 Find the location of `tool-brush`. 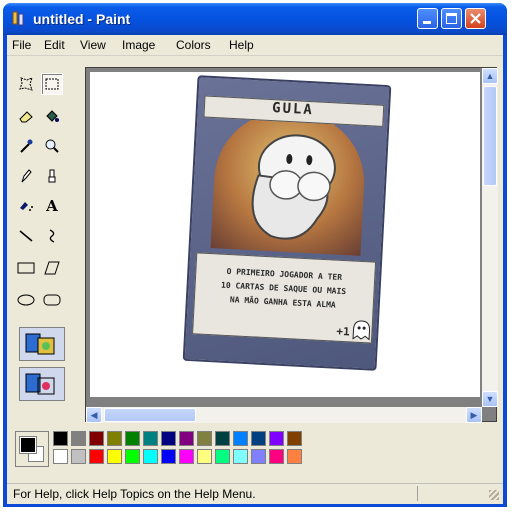

tool-brush is located at coordinates (52, 176).